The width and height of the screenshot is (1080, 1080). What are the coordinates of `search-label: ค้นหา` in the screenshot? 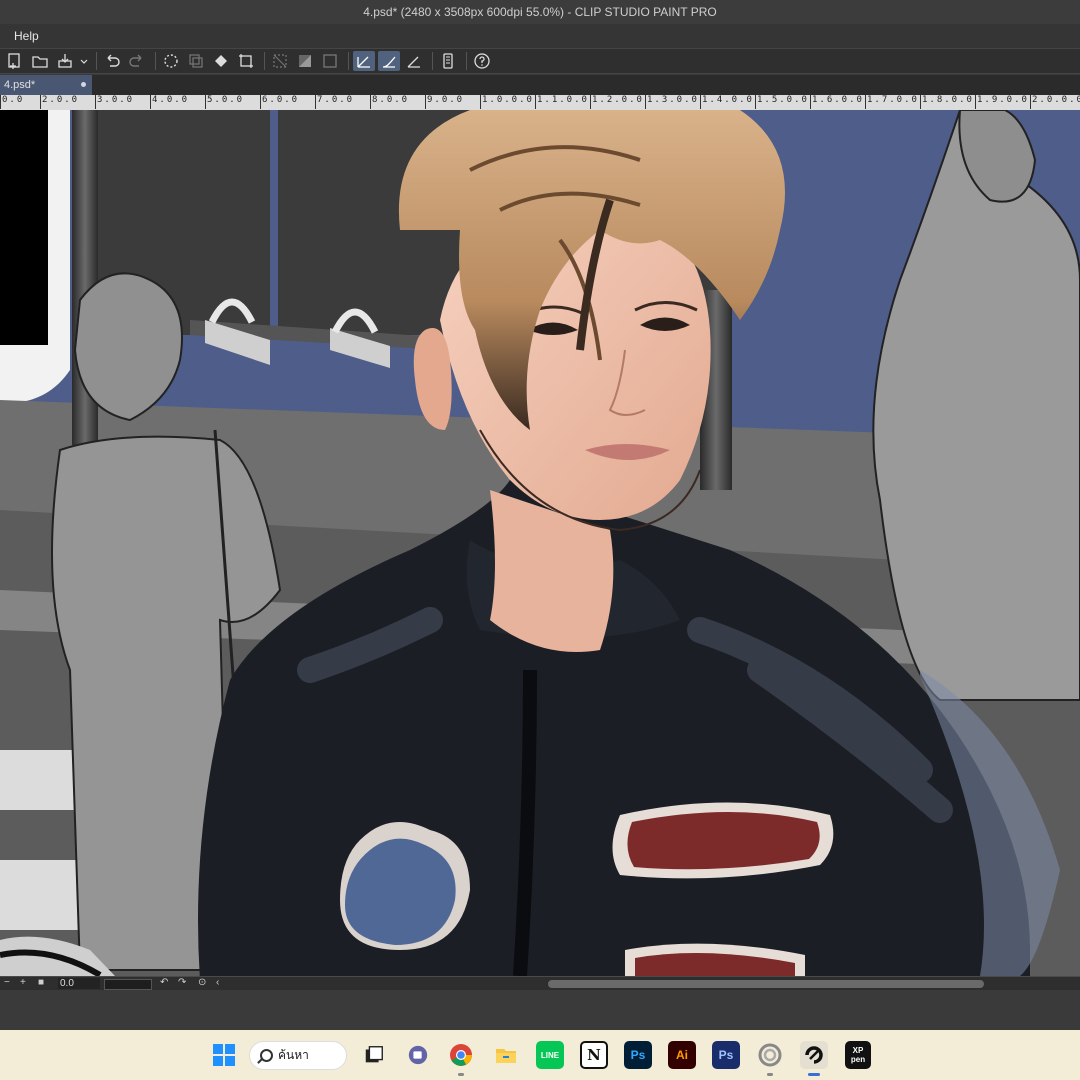 It's located at (293, 1055).